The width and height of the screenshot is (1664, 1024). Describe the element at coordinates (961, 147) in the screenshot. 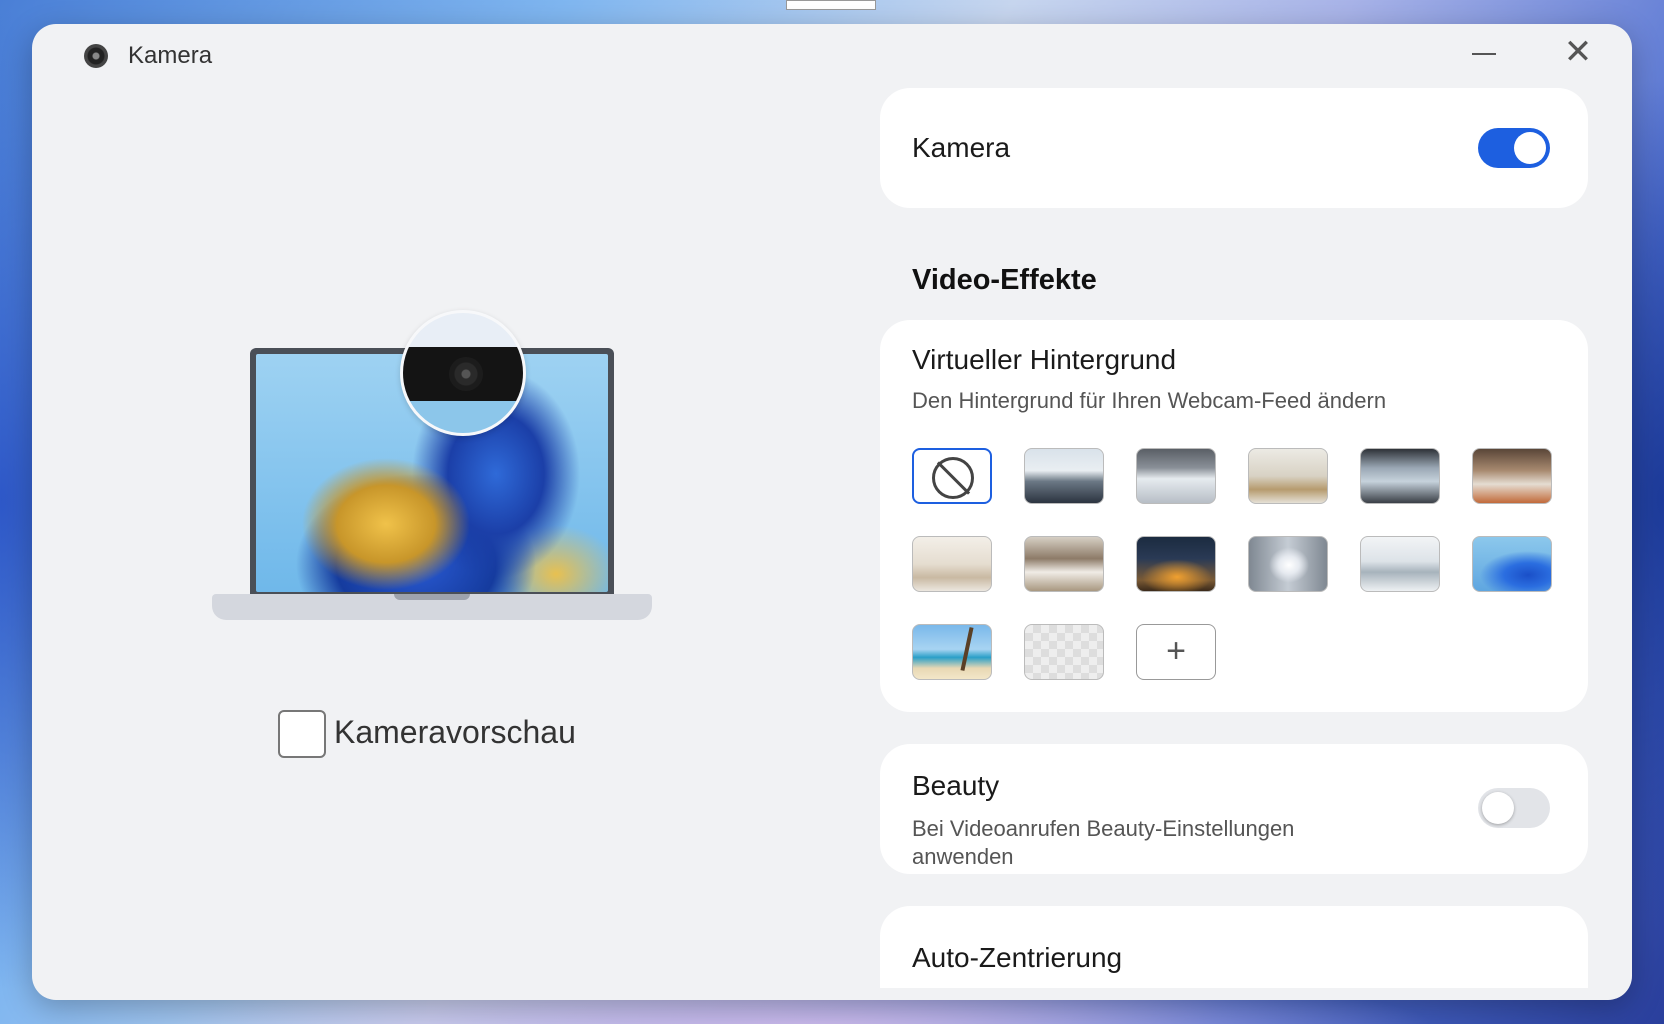

I see `camera-card-title: Kamera` at that location.